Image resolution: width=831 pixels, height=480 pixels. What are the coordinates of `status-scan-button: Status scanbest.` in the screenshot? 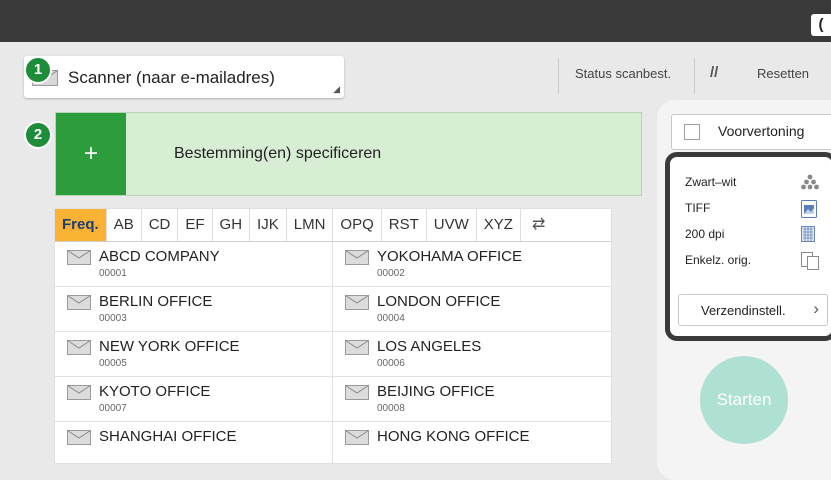 It's located at (623, 73).